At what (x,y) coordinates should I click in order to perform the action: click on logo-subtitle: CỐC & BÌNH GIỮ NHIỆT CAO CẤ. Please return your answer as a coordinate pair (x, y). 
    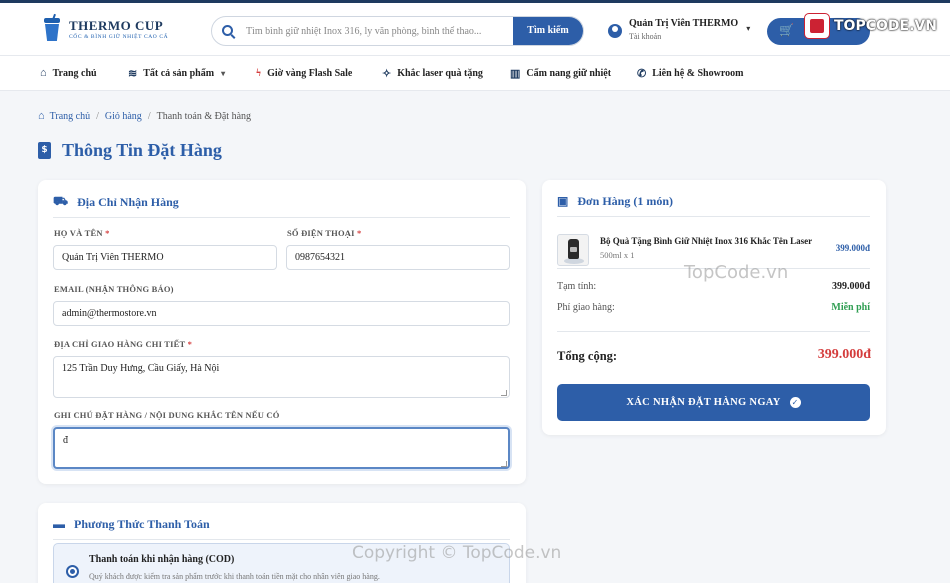
    Looking at the image, I should click on (119, 36).